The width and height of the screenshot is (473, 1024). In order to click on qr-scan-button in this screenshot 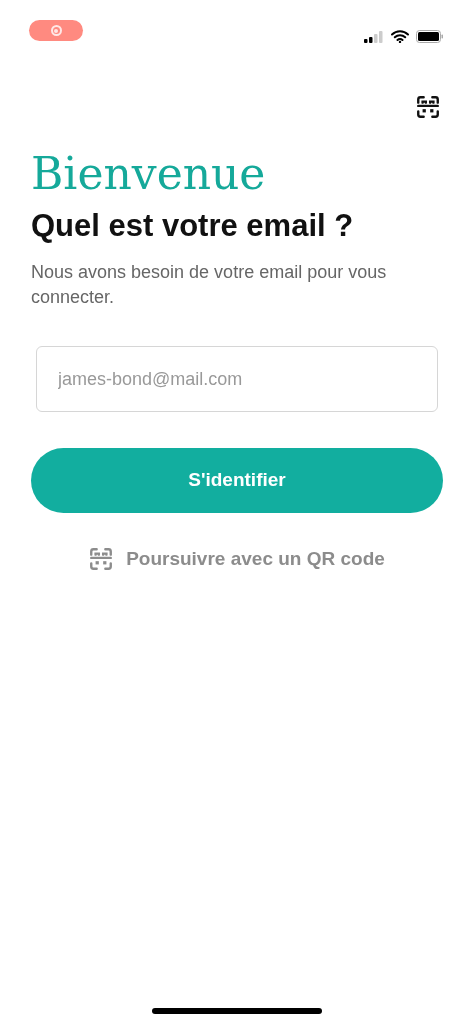, I will do `click(428, 107)`.